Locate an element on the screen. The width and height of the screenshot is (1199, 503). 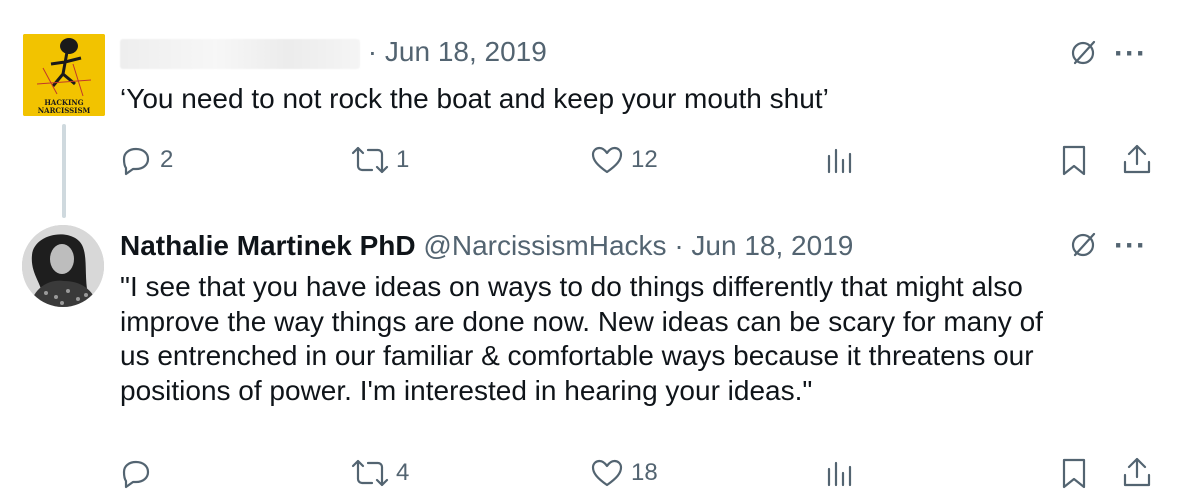
reply-button is located at coordinates (139, 473).